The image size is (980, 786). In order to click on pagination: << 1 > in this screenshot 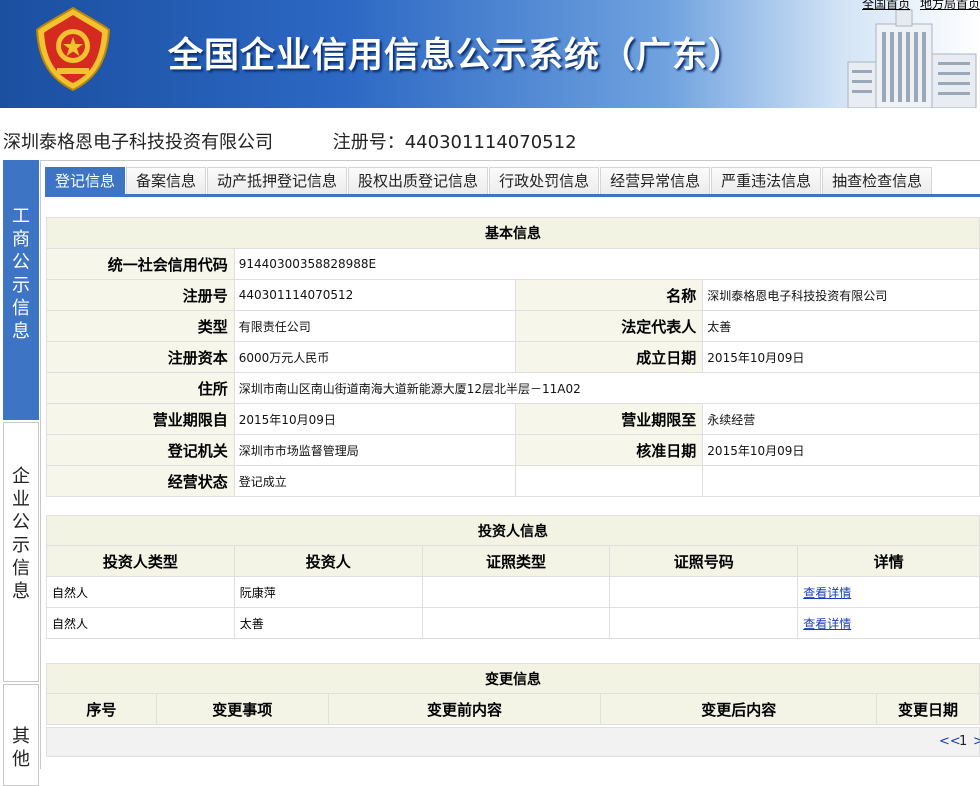, I will do `click(513, 742)`.